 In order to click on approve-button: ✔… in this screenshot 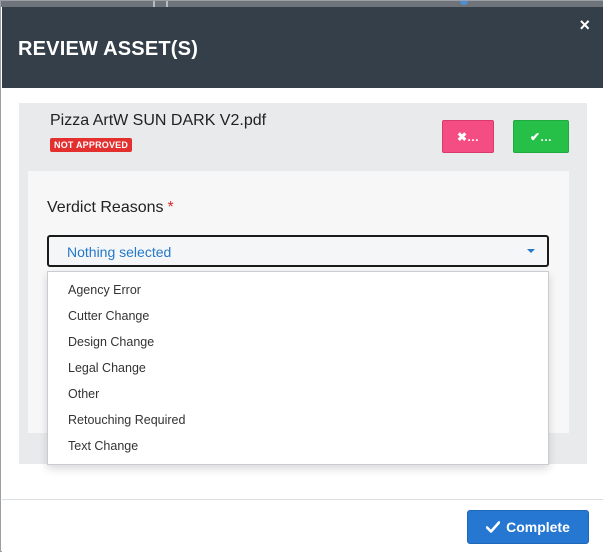, I will do `click(541, 136)`.